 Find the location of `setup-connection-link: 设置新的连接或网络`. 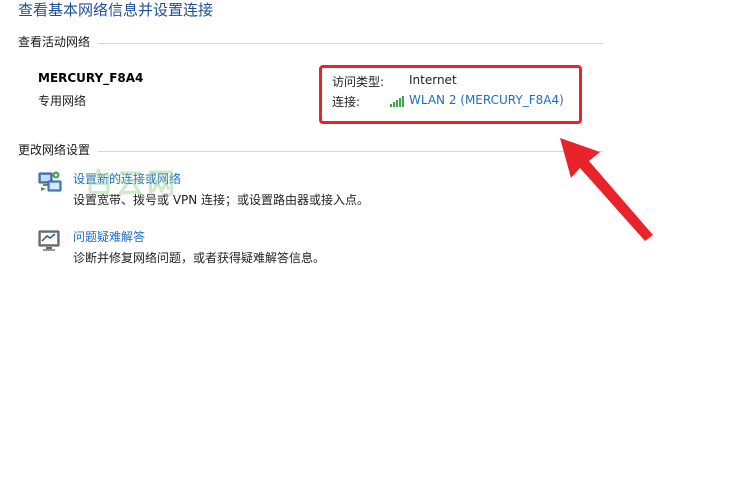

setup-connection-link: 设置新的连接或网络 is located at coordinates (127, 178).